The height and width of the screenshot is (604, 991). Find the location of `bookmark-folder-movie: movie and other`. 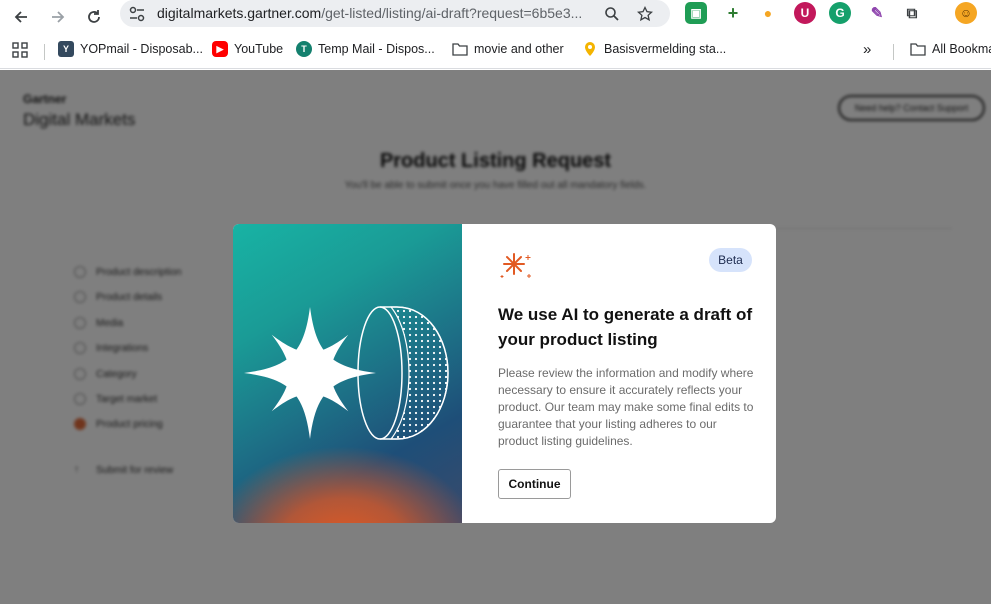

bookmark-folder-movie: movie and other is located at coordinates (508, 49).